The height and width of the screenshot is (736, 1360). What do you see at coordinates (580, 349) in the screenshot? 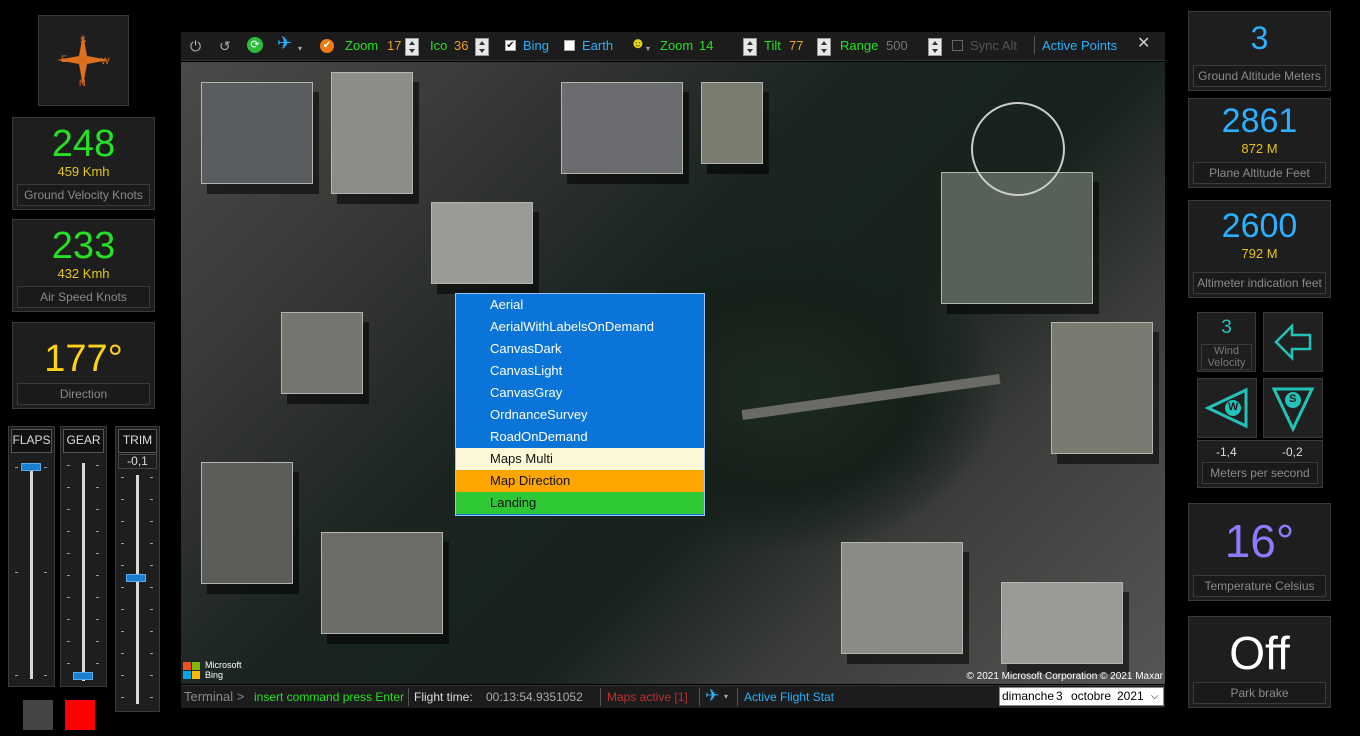
I see `menu-item-canvas-dark: CanvasDark` at bounding box center [580, 349].